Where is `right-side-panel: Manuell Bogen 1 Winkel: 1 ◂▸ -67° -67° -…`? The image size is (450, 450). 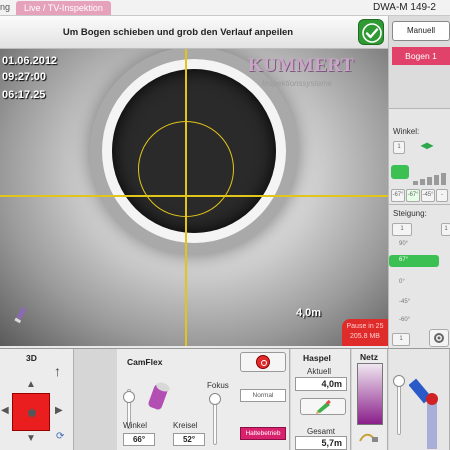 right-side-panel: Manuell Bogen 1 Winkel: 1 ◂▸ -67° -67° -… is located at coordinates (419, 182).